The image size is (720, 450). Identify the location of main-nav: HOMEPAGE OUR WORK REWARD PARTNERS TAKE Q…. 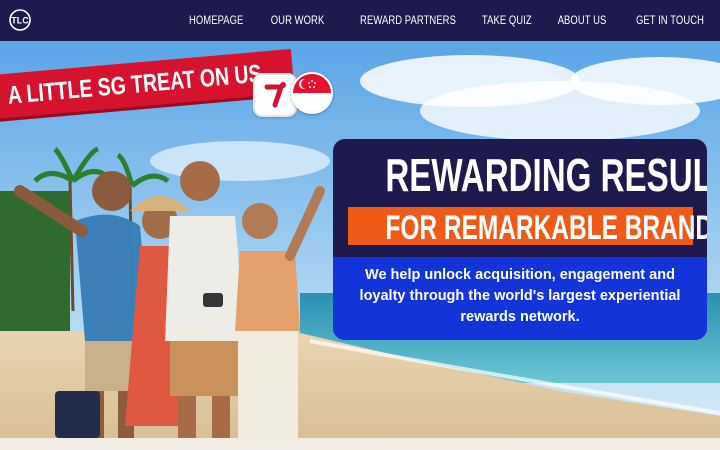
(440, 20).